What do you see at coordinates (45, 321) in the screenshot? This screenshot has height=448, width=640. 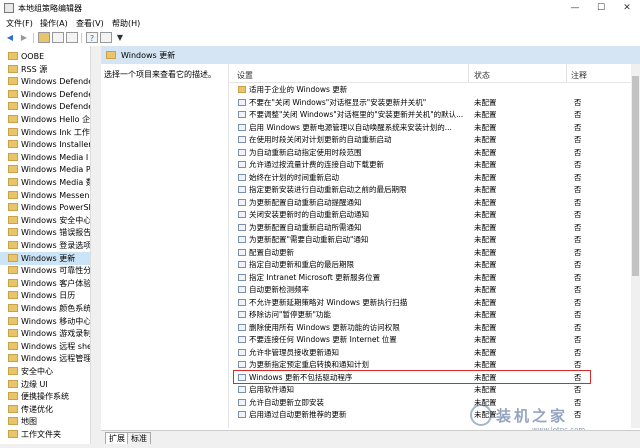 I see `tree-item: Windows 移动中心` at bounding box center [45, 321].